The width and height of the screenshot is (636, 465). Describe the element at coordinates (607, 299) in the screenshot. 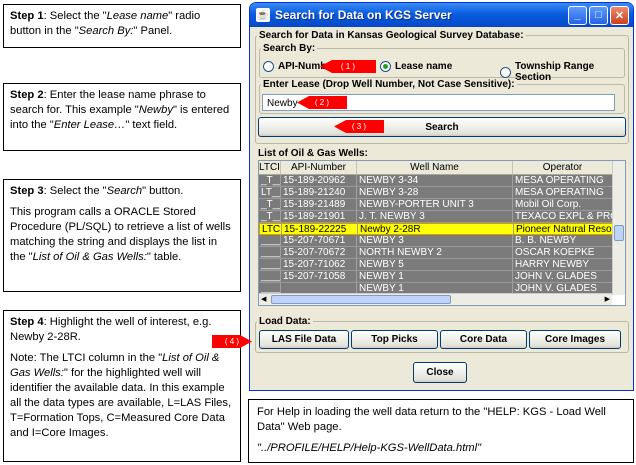

I see `scroll-right-icon: ▶` at that location.